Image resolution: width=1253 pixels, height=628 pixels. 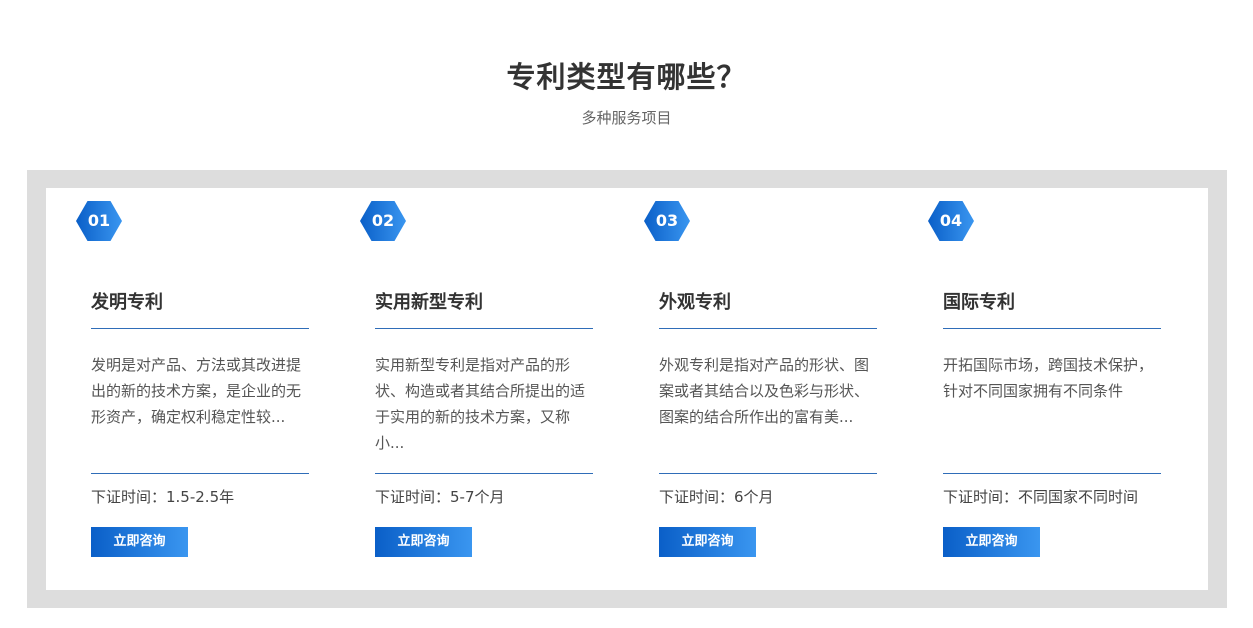 What do you see at coordinates (626, 77) in the screenshot?
I see `page-title: 专利类型有哪些？` at bounding box center [626, 77].